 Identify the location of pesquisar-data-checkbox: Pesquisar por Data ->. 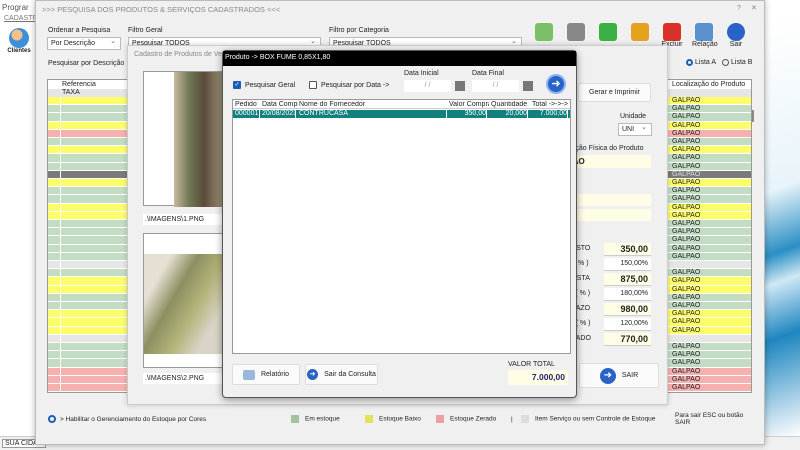
(349, 85).